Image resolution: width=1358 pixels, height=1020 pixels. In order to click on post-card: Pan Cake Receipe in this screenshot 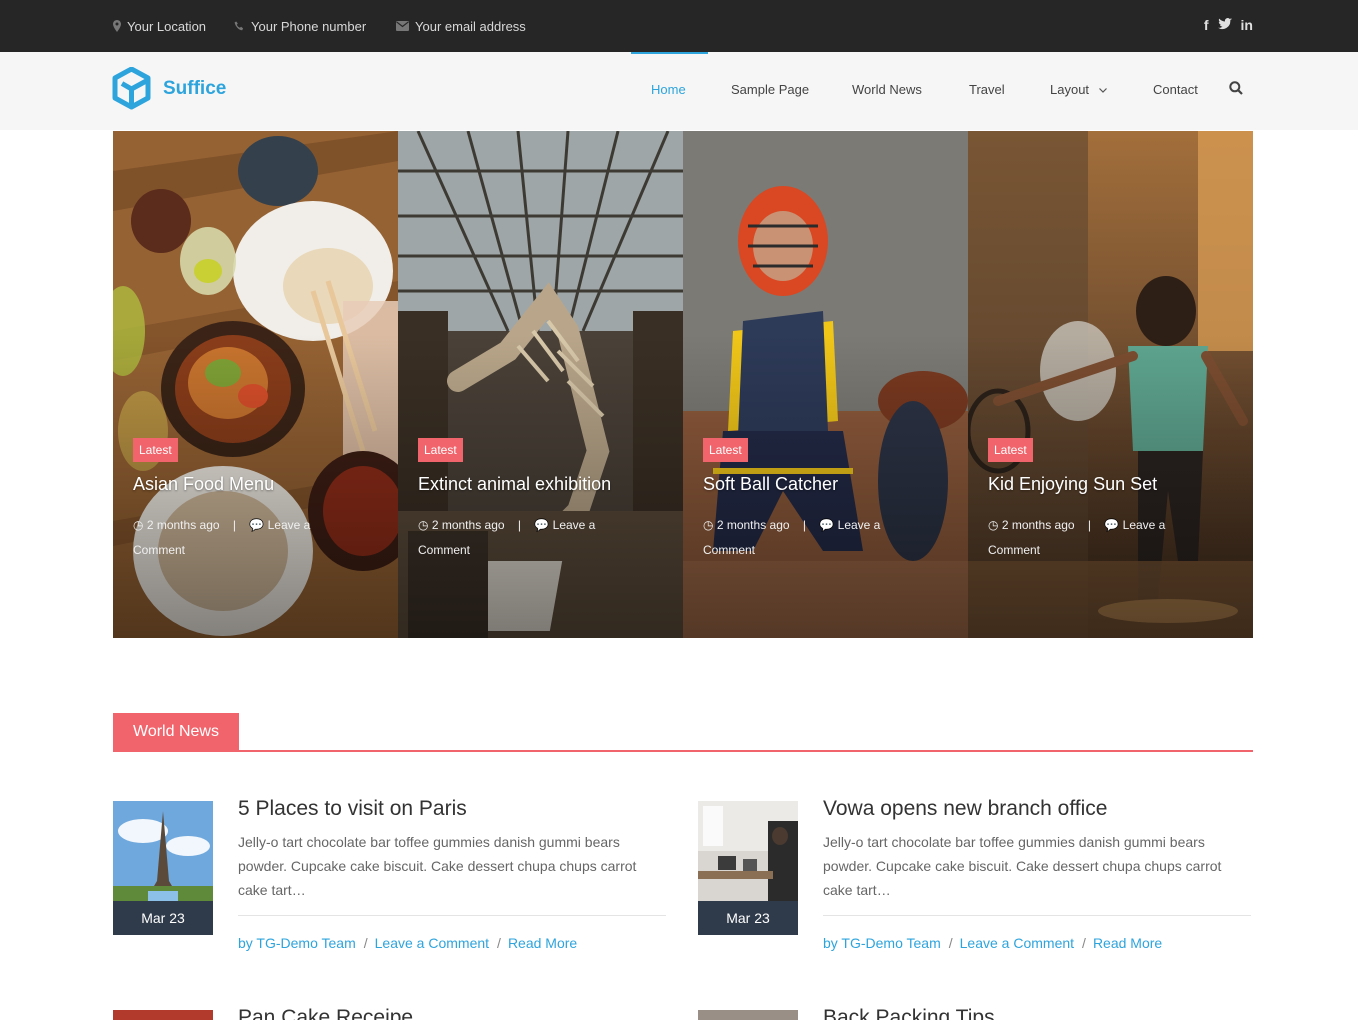, I will do `click(390, 1013)`.